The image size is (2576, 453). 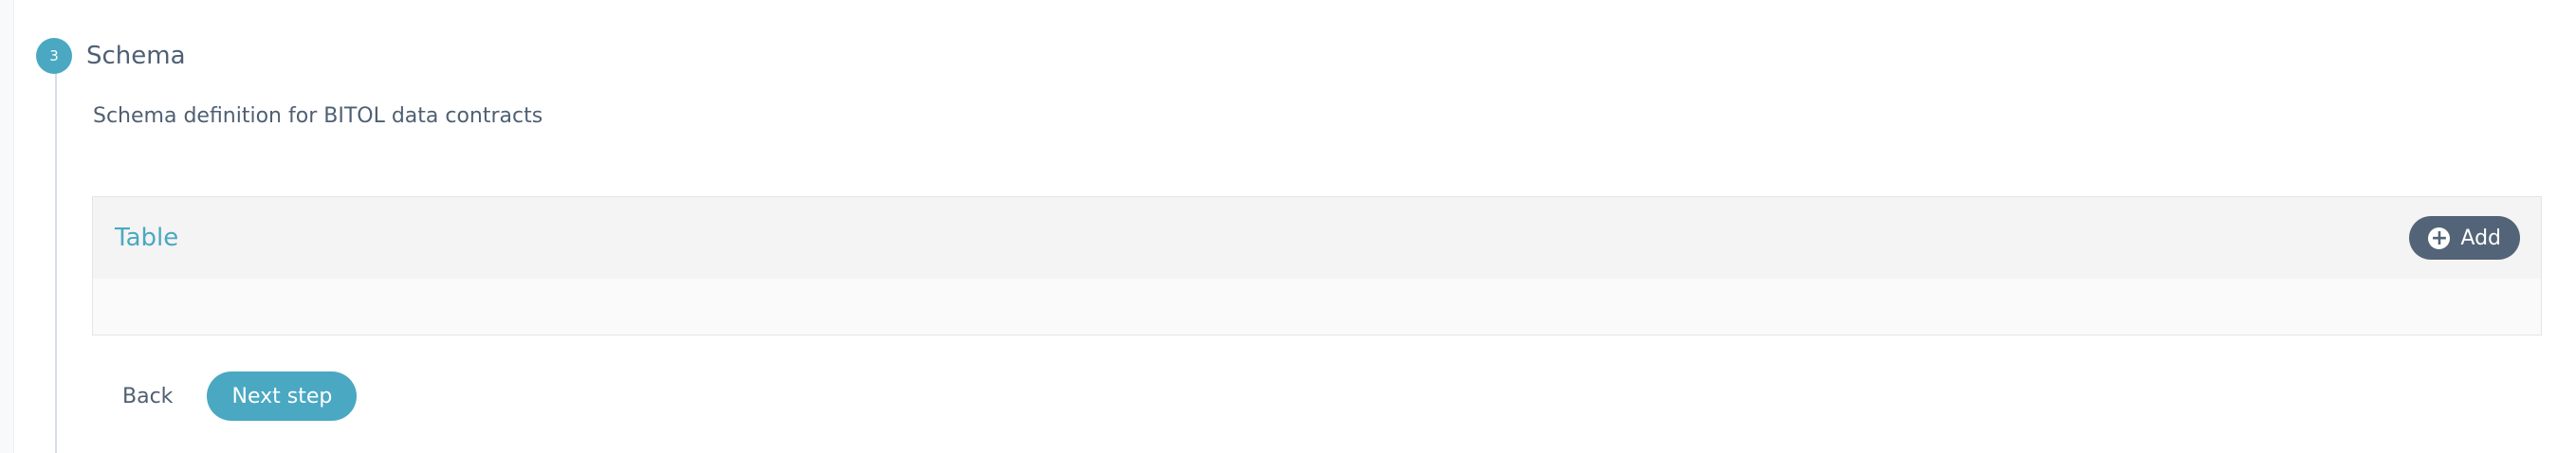 What do you see at coordinates (54, 56) in the screenshot?
I see `step-number-badge: 3` at bounding box center [54, 56].